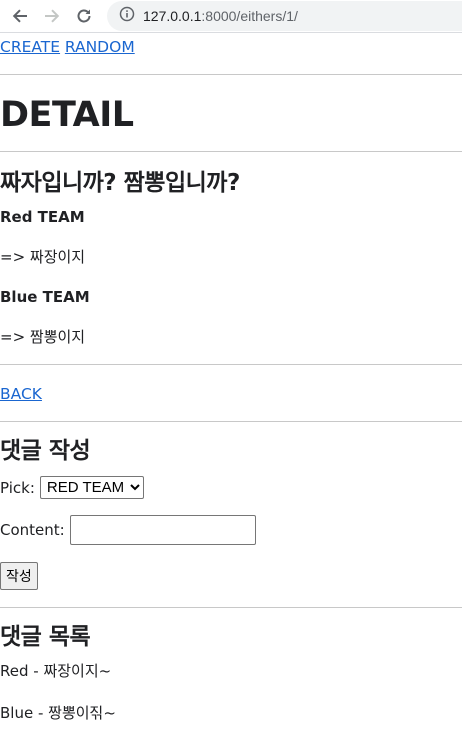 This screenshot has height=735, width=462. I want to click on pick-select: RED TEAM, so click(91, 487).